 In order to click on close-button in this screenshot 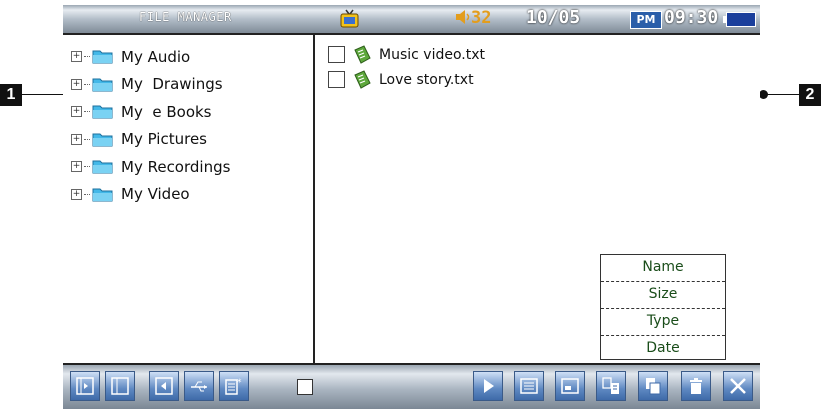, I will do `click(738, 386)`.